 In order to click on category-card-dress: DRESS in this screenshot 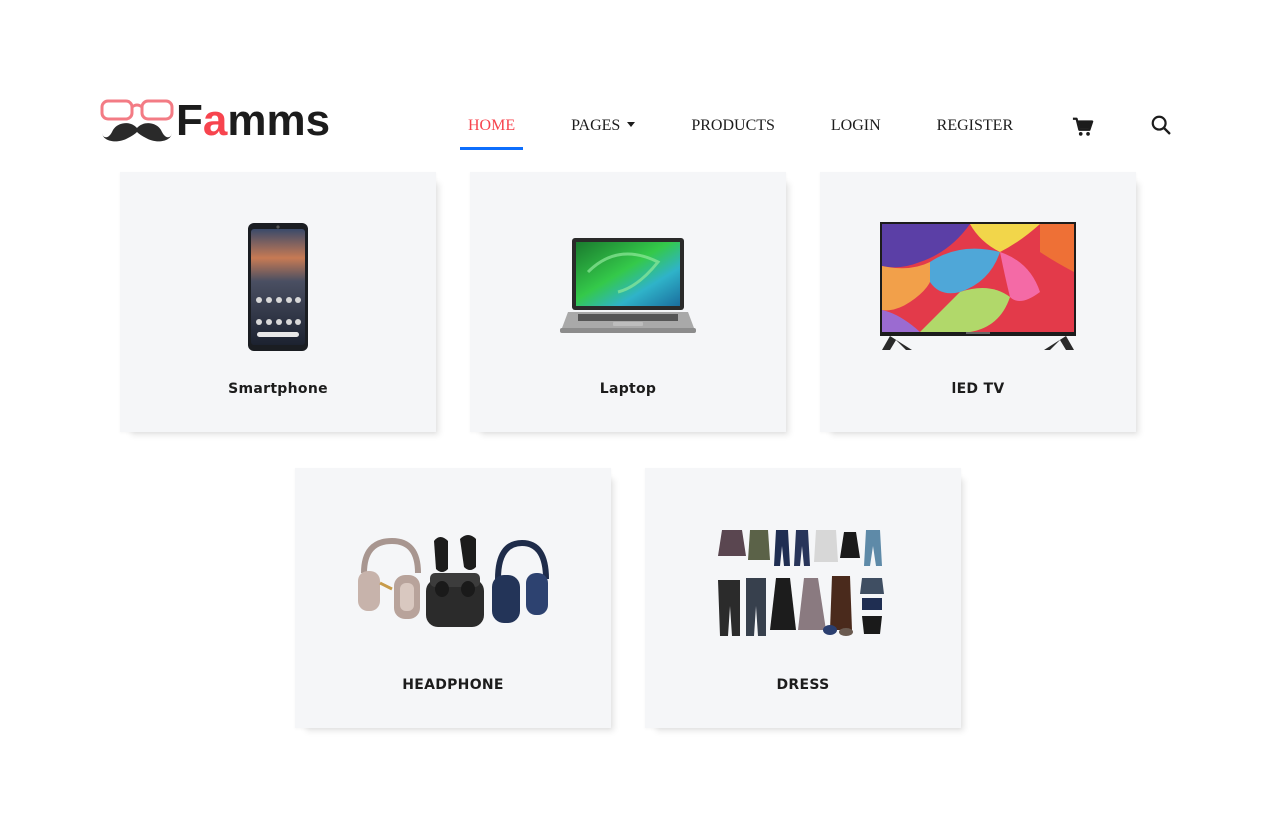, I will do `click(803, 598)`.